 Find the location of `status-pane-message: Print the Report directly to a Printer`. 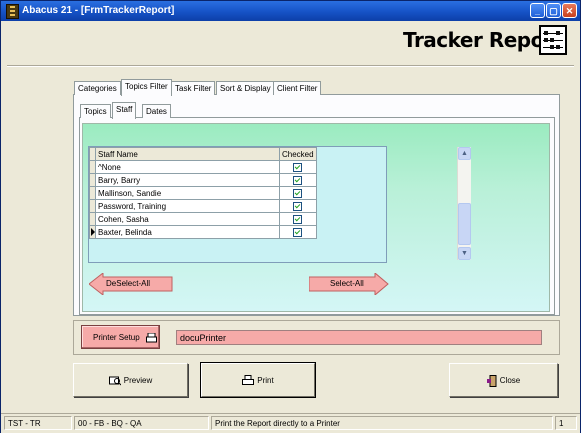

status-pane-message: Print the Report directly to a Printer is located at coordinates (382, 423).